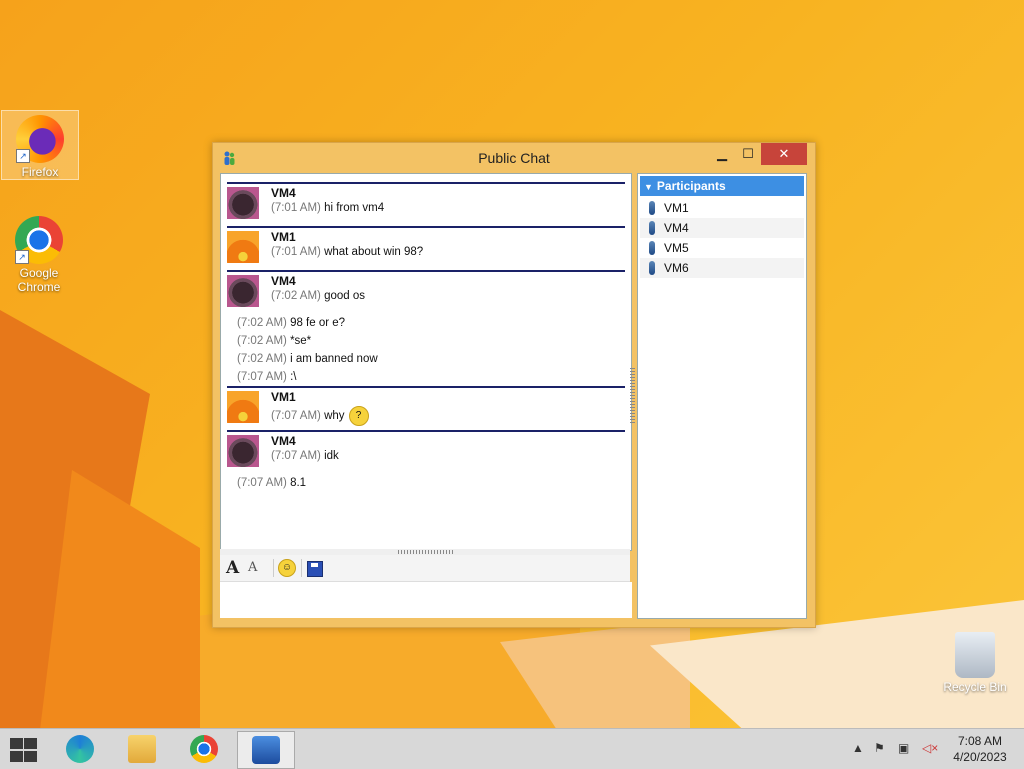 This screenshot has height=769, width=1024. Describe the element at coordinates (676, 208) in the screenshot. I see `participant-name: VM1` at that location.